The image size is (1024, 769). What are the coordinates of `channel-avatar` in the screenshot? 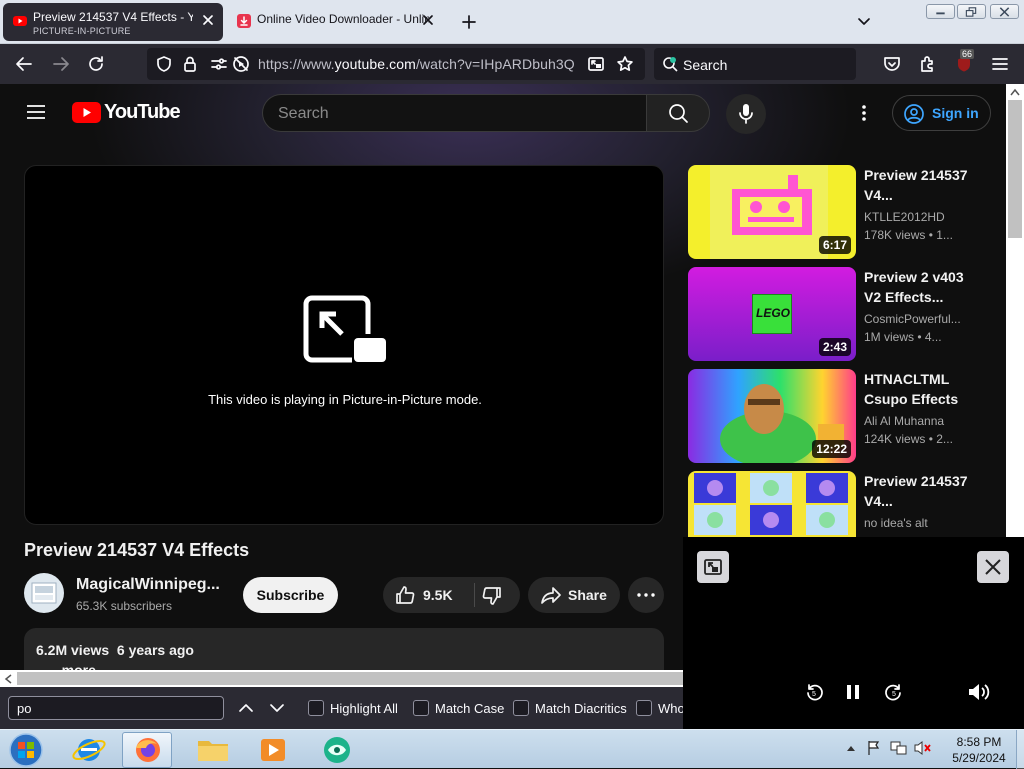 It's located at (44, 593).